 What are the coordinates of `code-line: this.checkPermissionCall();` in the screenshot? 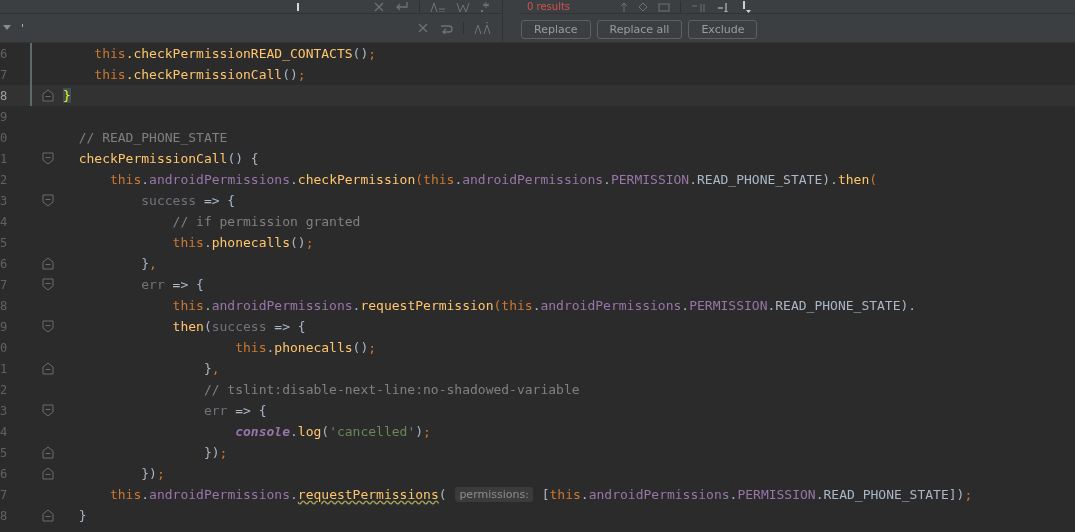 It's located at (199, 74).